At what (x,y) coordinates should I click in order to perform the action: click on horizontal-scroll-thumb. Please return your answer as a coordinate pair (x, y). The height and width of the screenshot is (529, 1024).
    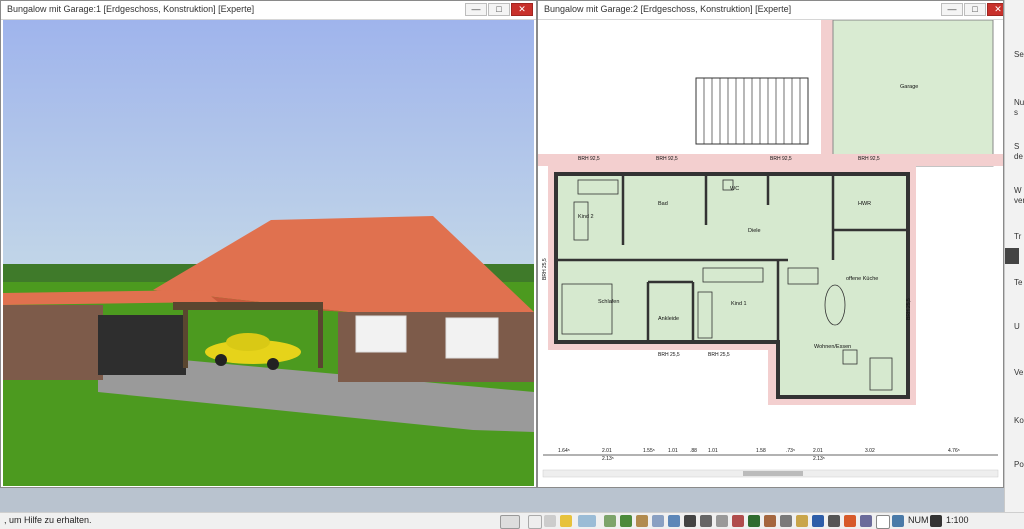
    Looking at the image, I should click on (773, 473).